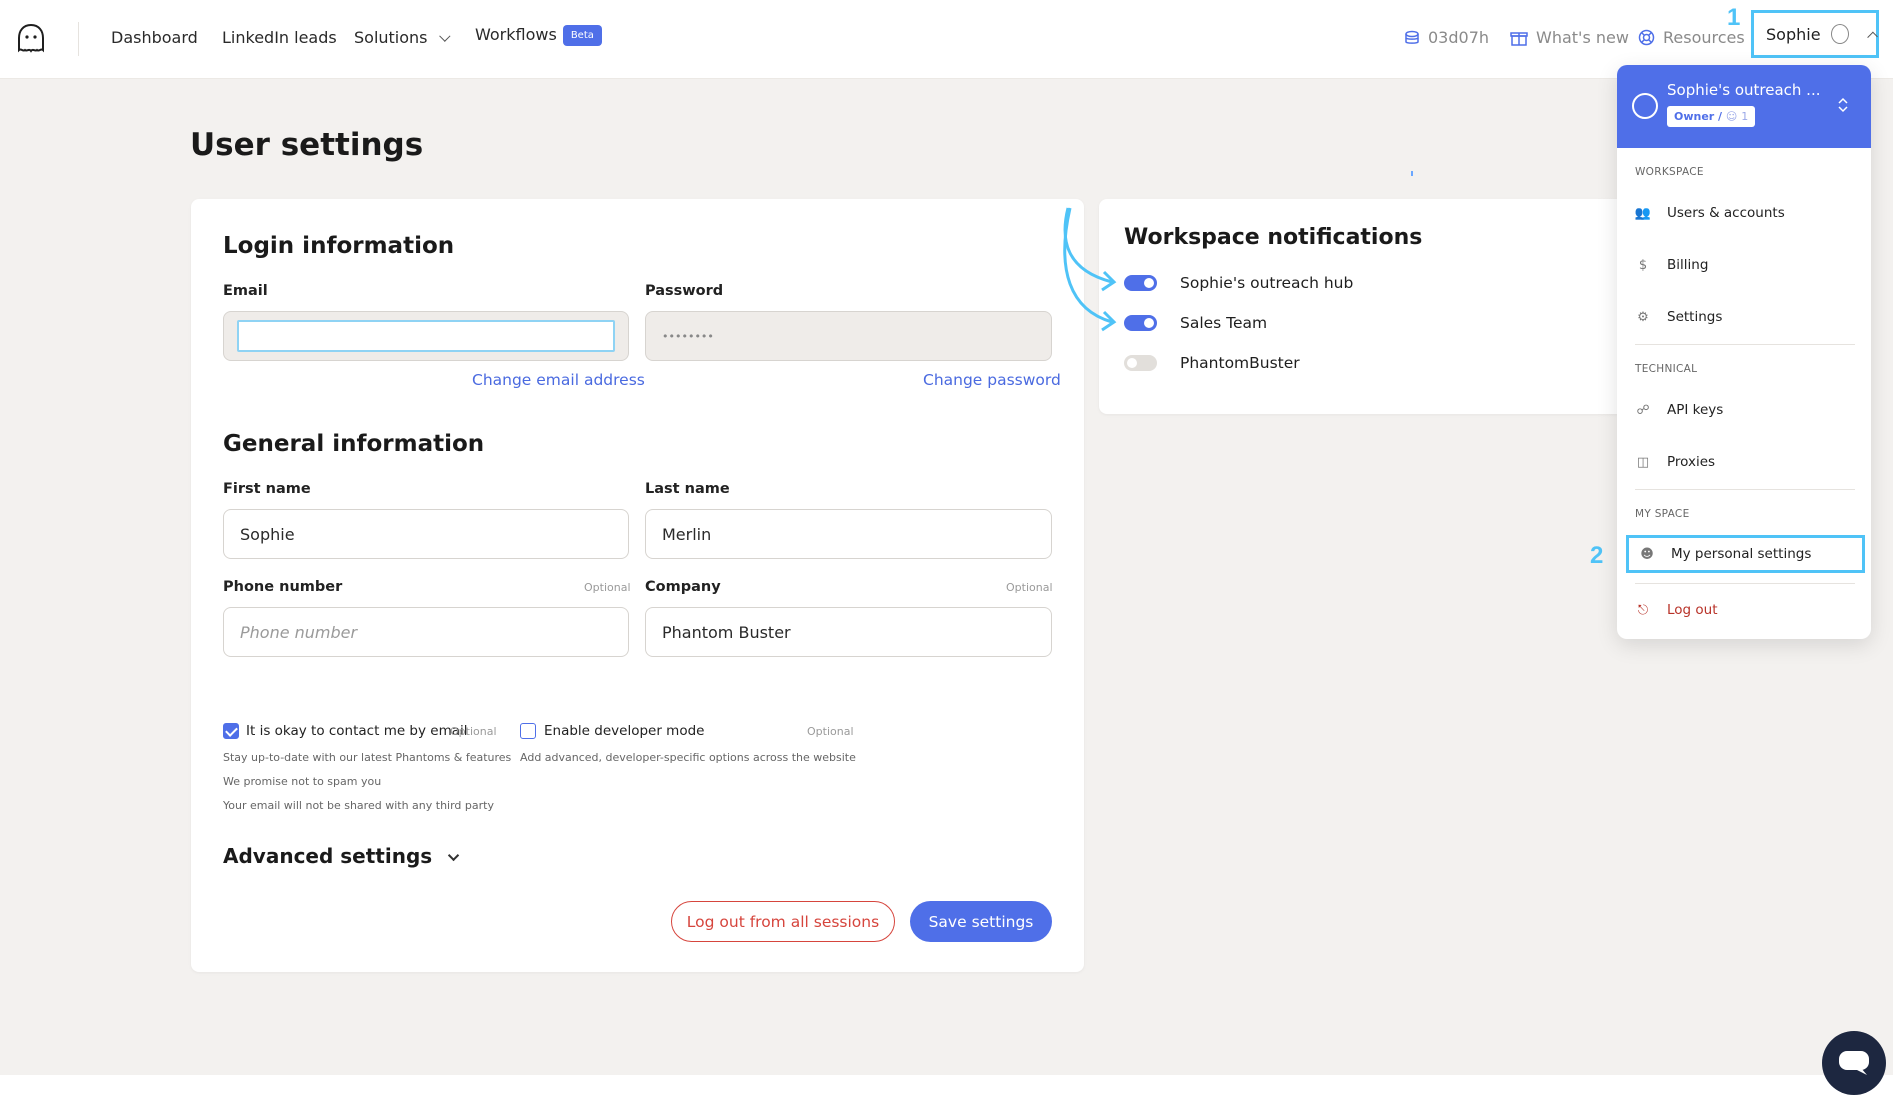 The image size is (1893, 1101). What do you see at coordinates (1643, 410) in the screenshot?
I see `api-keys-icon: ☍` at bounding box center [1643, 410].